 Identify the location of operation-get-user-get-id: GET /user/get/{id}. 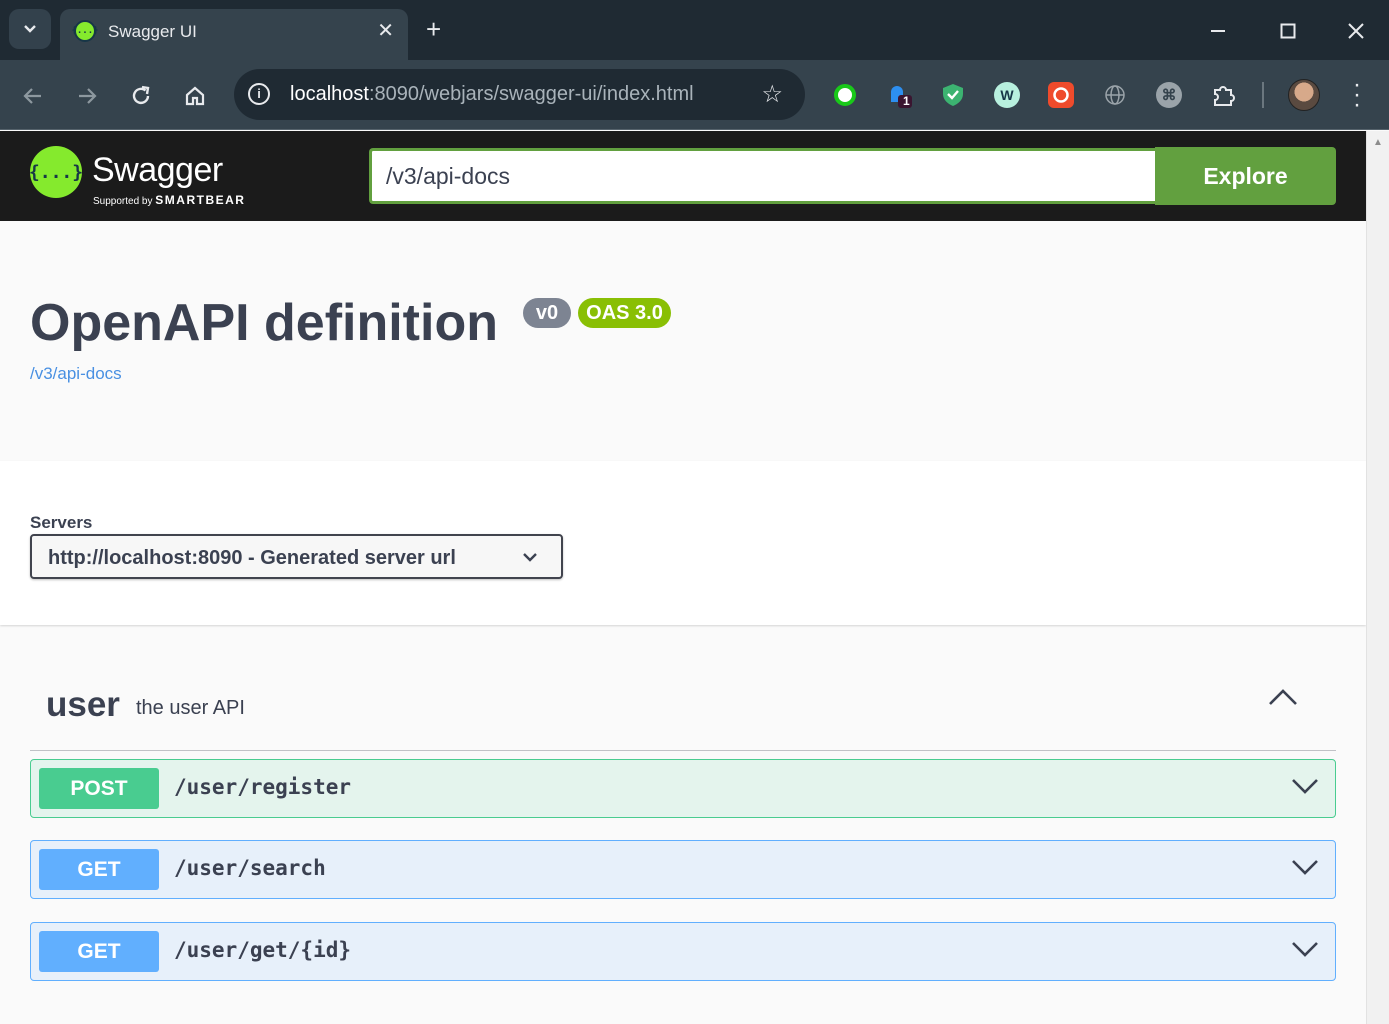
(683, 951).